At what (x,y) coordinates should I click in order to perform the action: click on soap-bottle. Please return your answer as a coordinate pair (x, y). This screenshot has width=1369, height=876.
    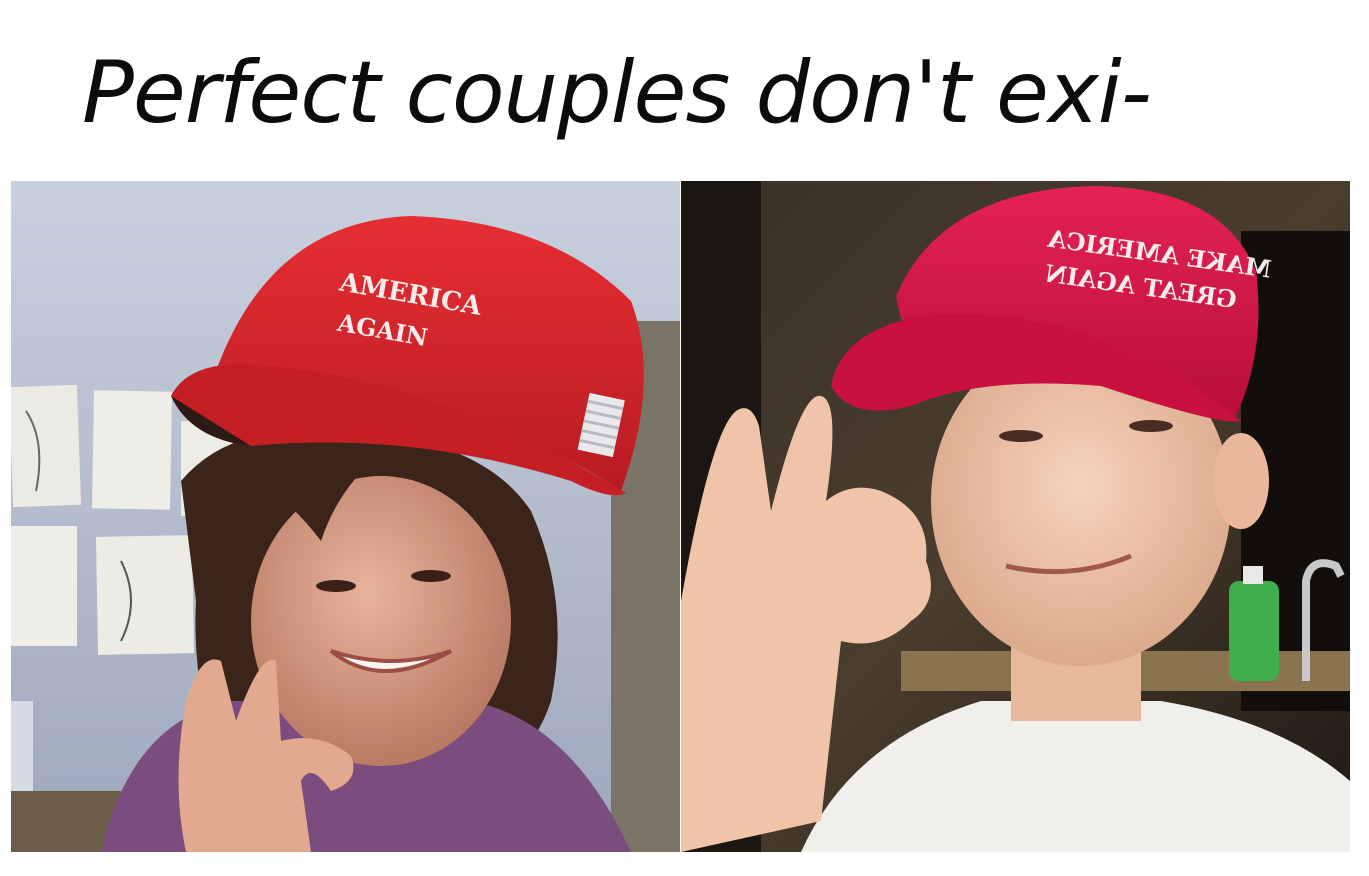
    Looking at the image, I should click on (1254, 631).